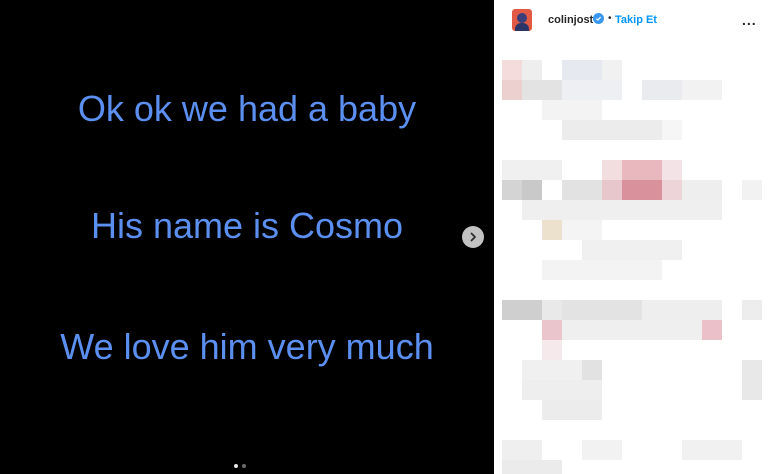  What do you see at coordinates (598, 18) in the screenshot?
I see `verified-badge-icon` at bounding box center [598, 18].